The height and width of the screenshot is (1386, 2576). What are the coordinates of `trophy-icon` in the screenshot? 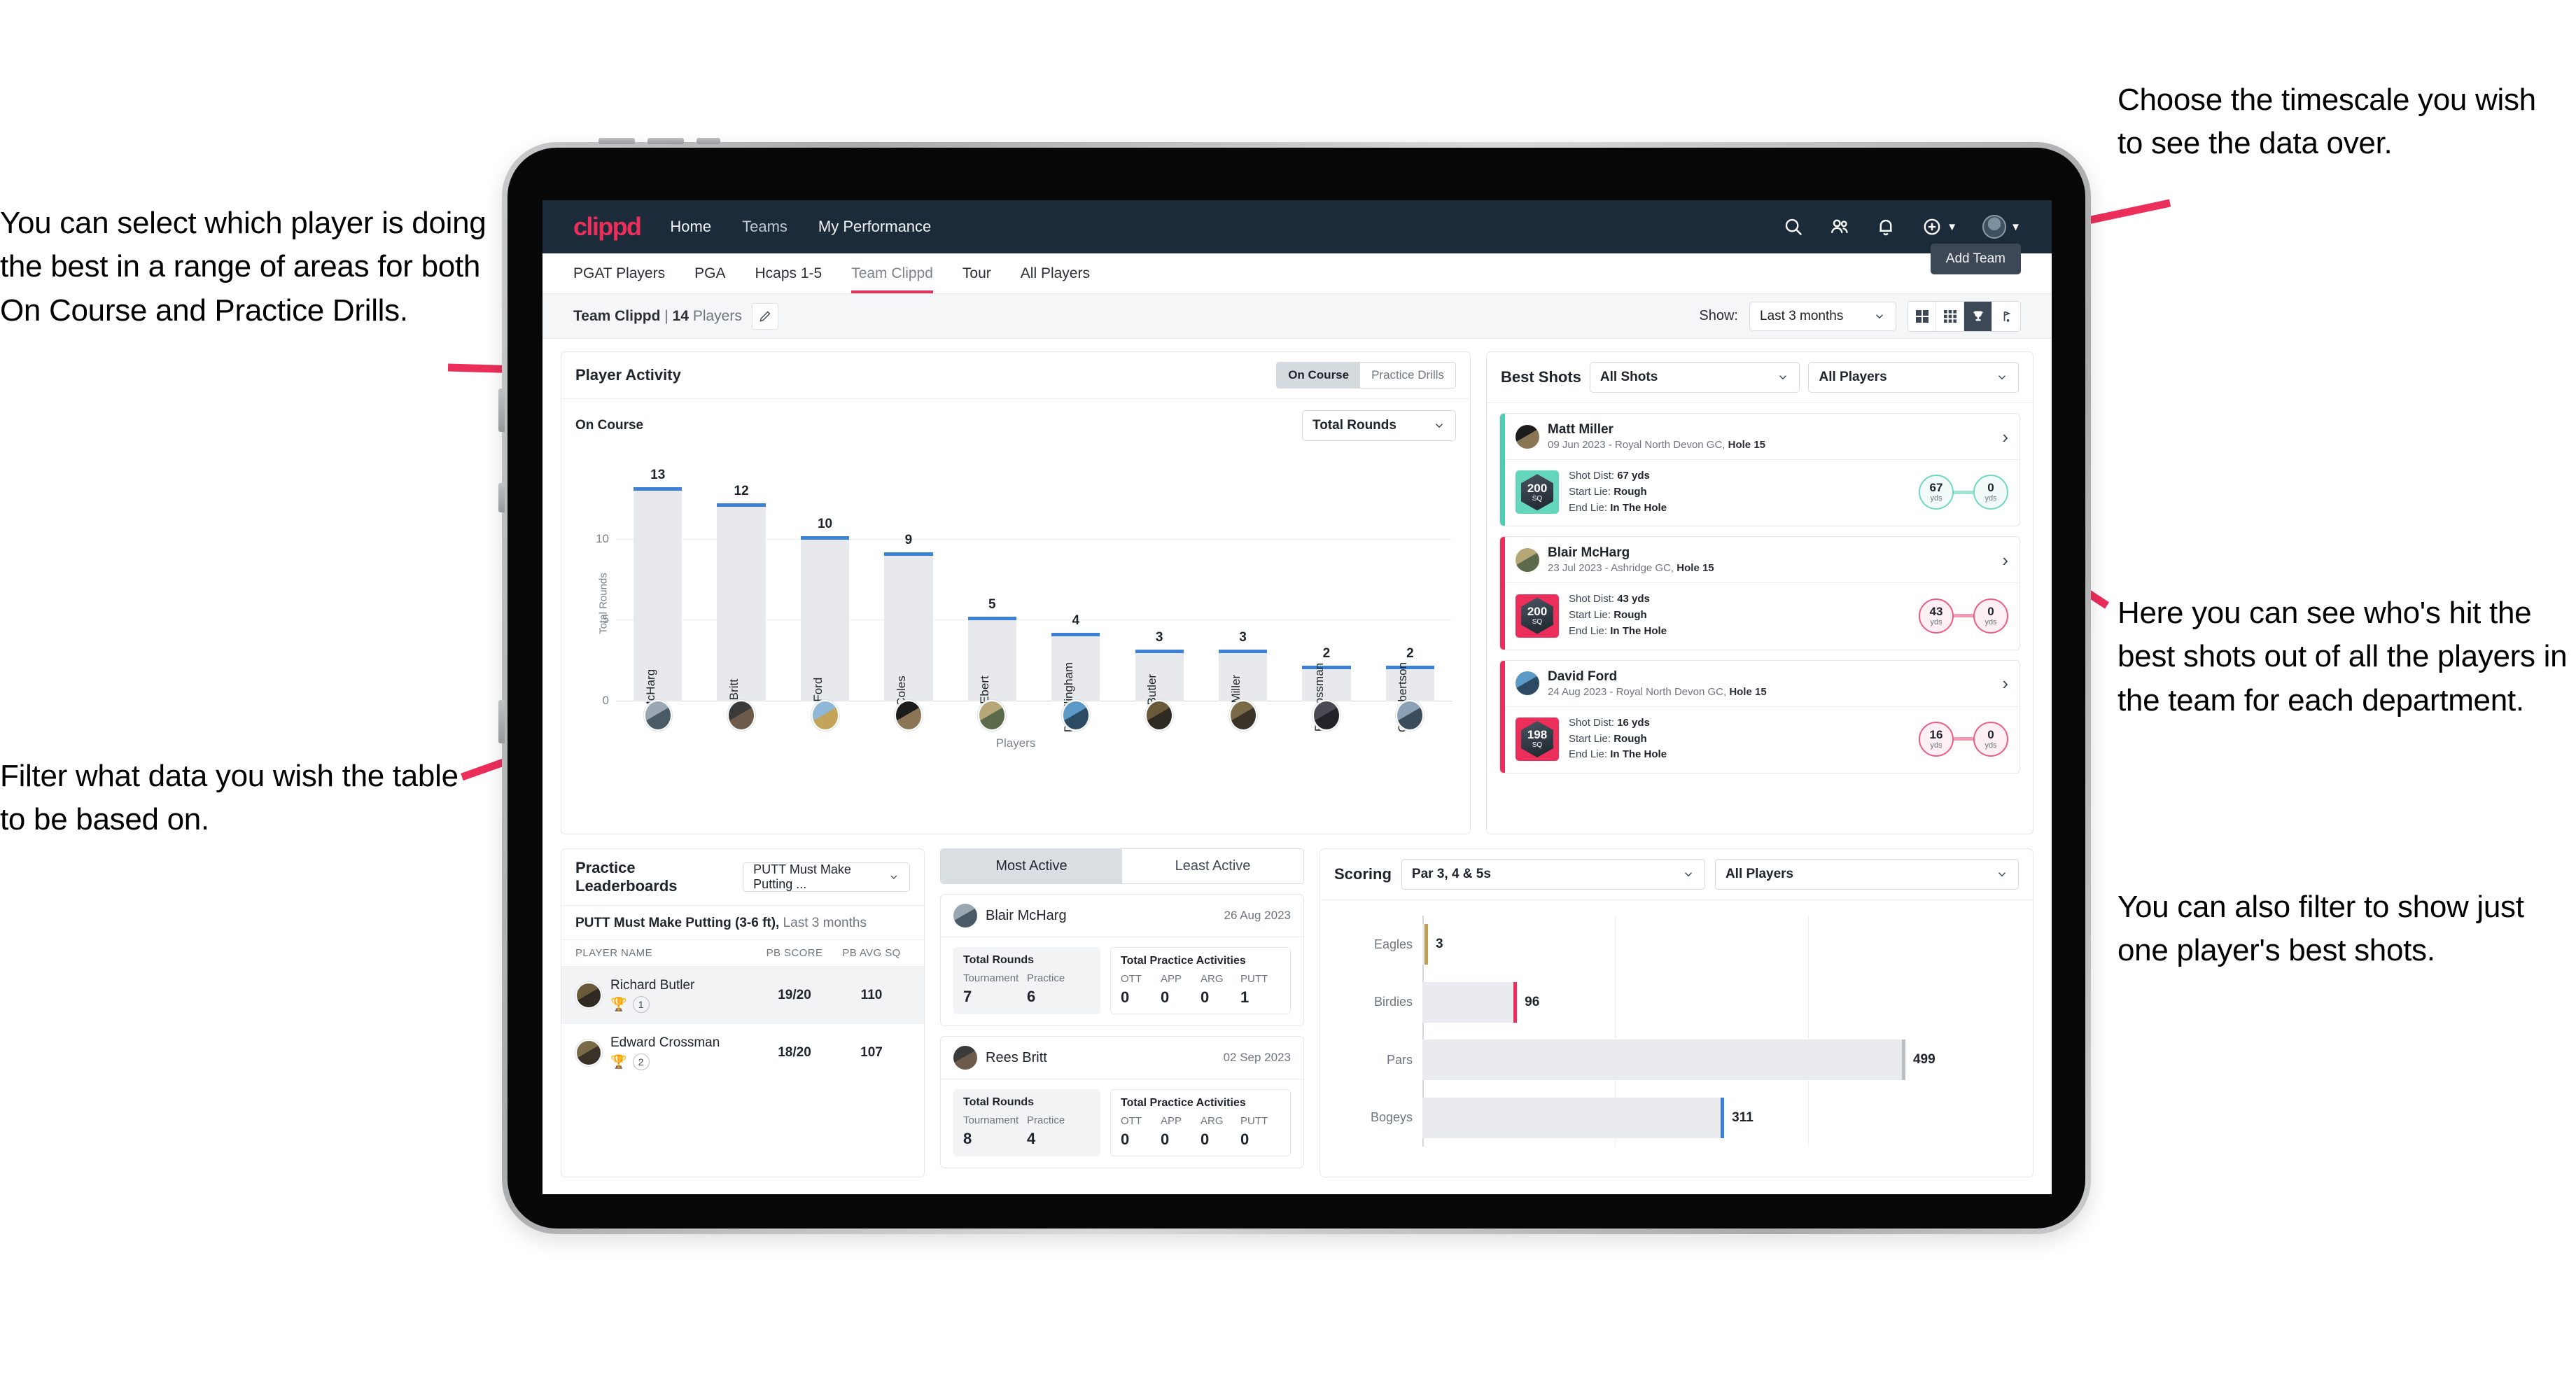 It's located at (1978, 316).